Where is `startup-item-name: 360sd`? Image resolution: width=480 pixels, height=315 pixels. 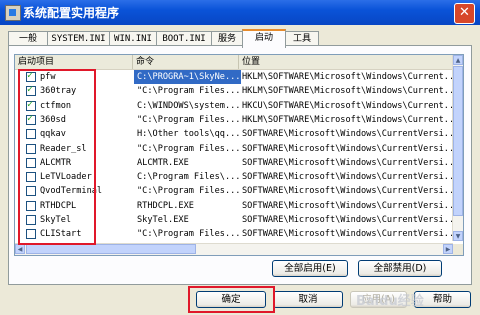
startup-item-name: 360sd is located at coordinates (53, 119).